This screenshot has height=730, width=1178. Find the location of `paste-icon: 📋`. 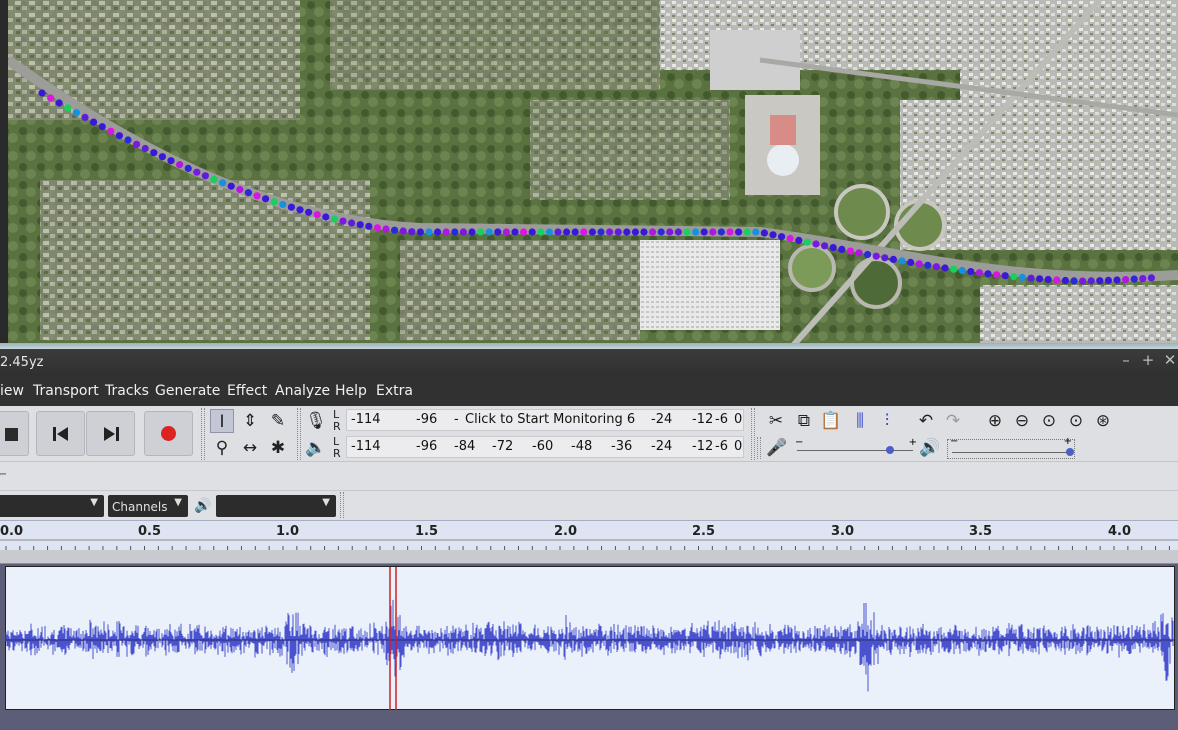

paste-icon: 📋 is located at coordinates (831, 421).